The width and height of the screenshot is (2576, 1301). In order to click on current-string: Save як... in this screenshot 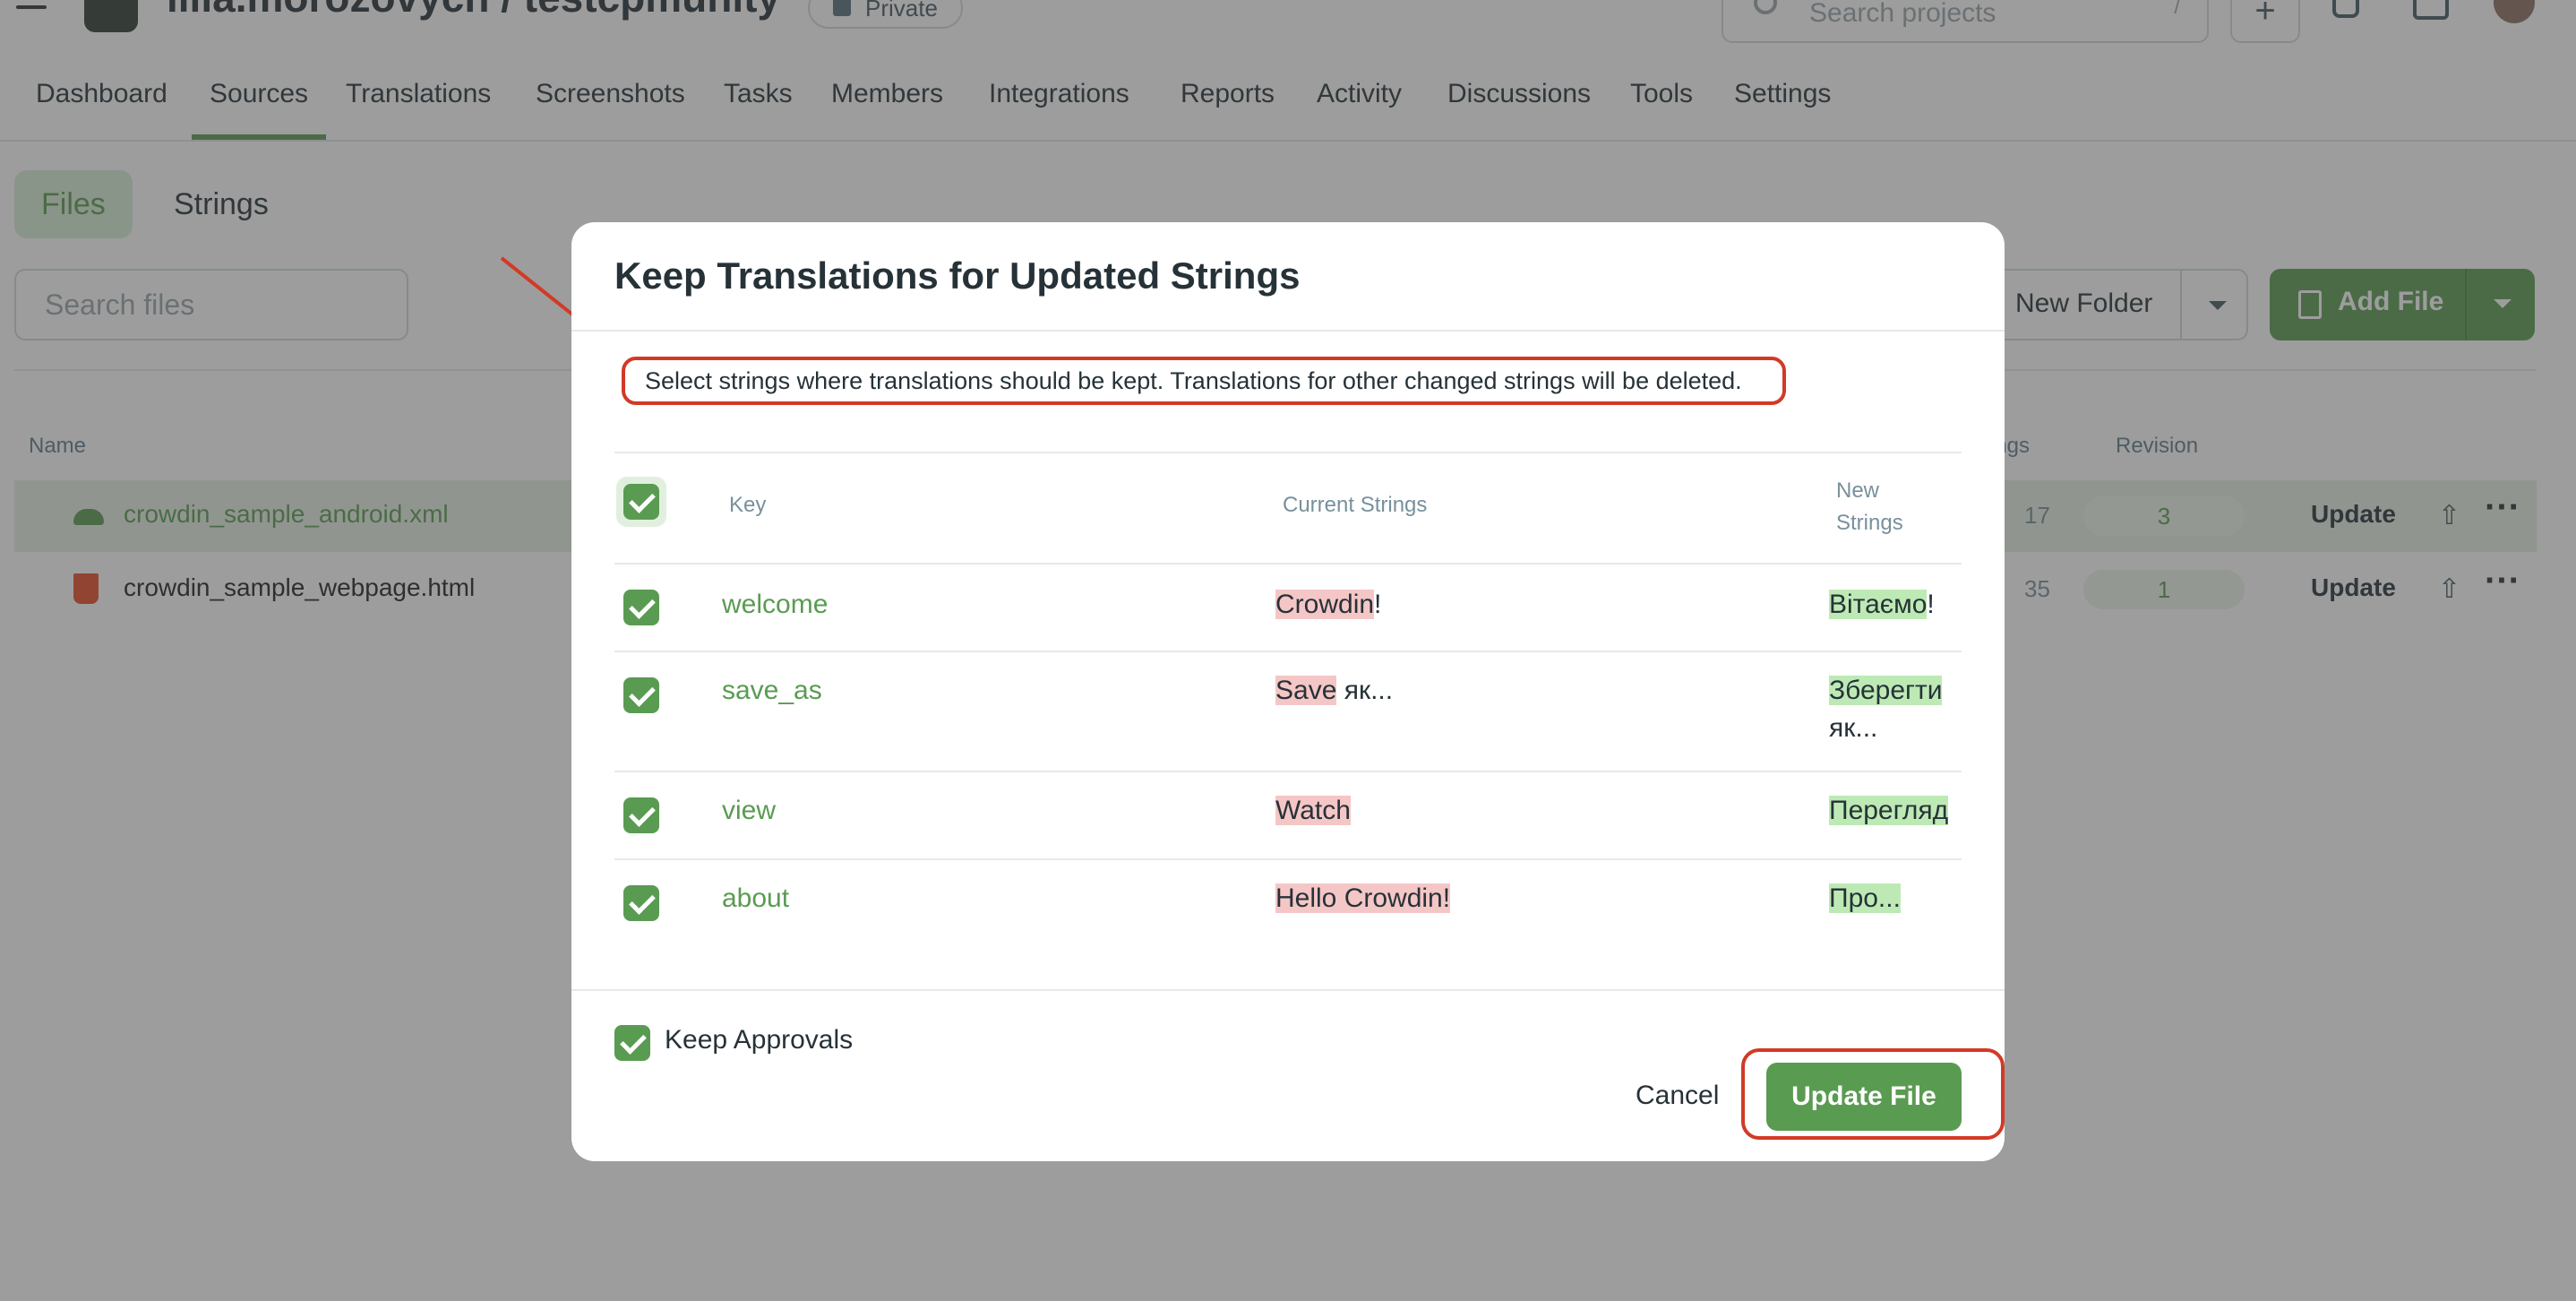, I will do `click(1334, 691)`.